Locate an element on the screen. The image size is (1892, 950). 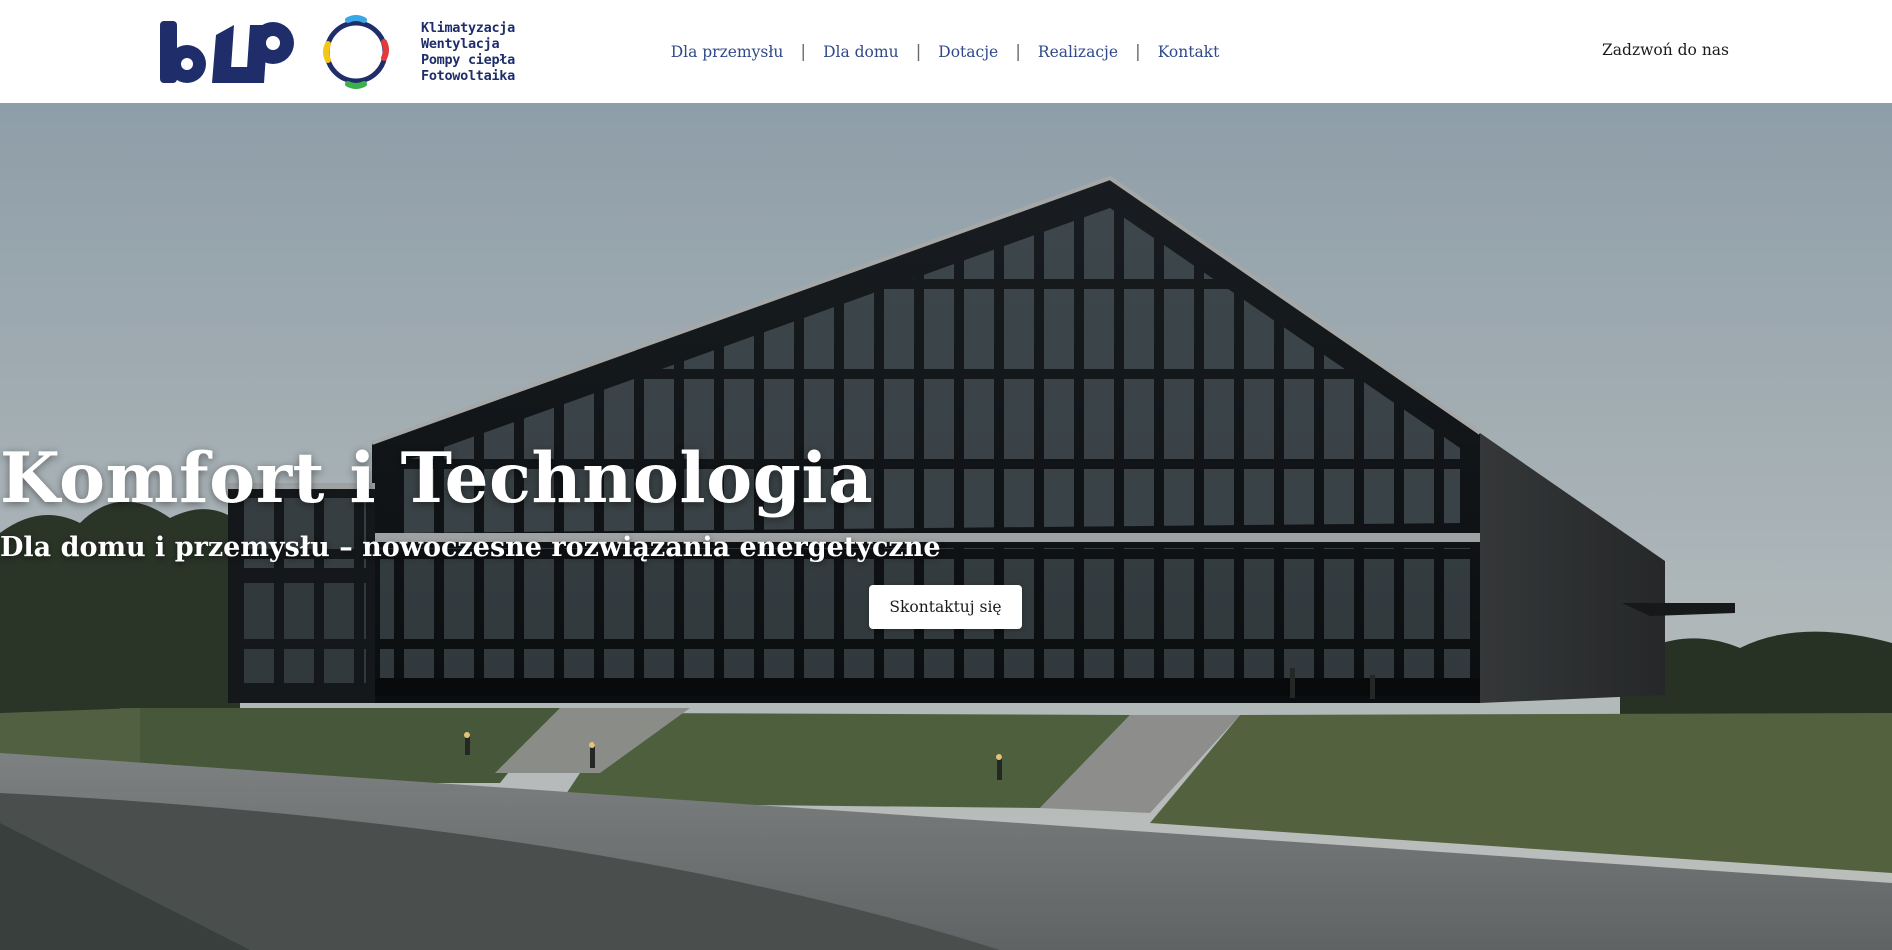
nav-link-dla-przemyslu: Dla przemysłu is located at coordinates (727, 52).